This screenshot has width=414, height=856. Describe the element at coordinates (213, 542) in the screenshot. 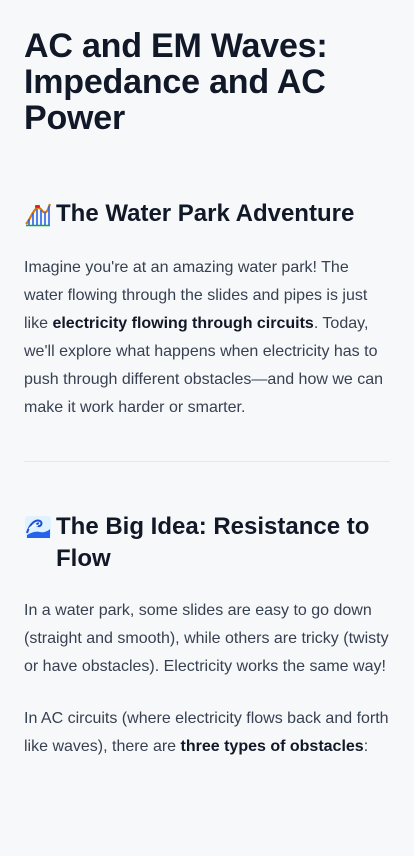

I see `section-heading-text: The Big Idea: Resistance to Flow` at that location.